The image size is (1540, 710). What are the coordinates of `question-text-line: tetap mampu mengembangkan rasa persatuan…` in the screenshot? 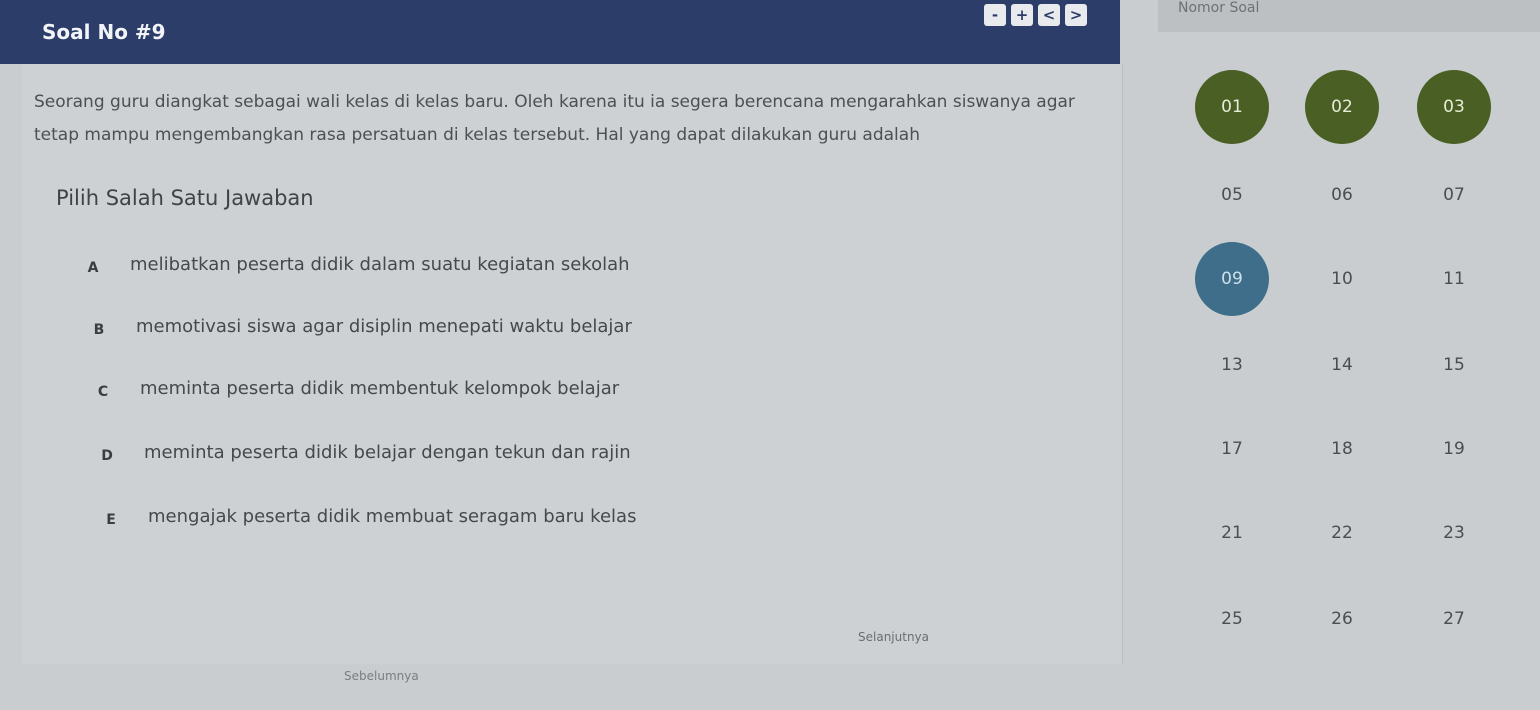 It's located at (477, 135).